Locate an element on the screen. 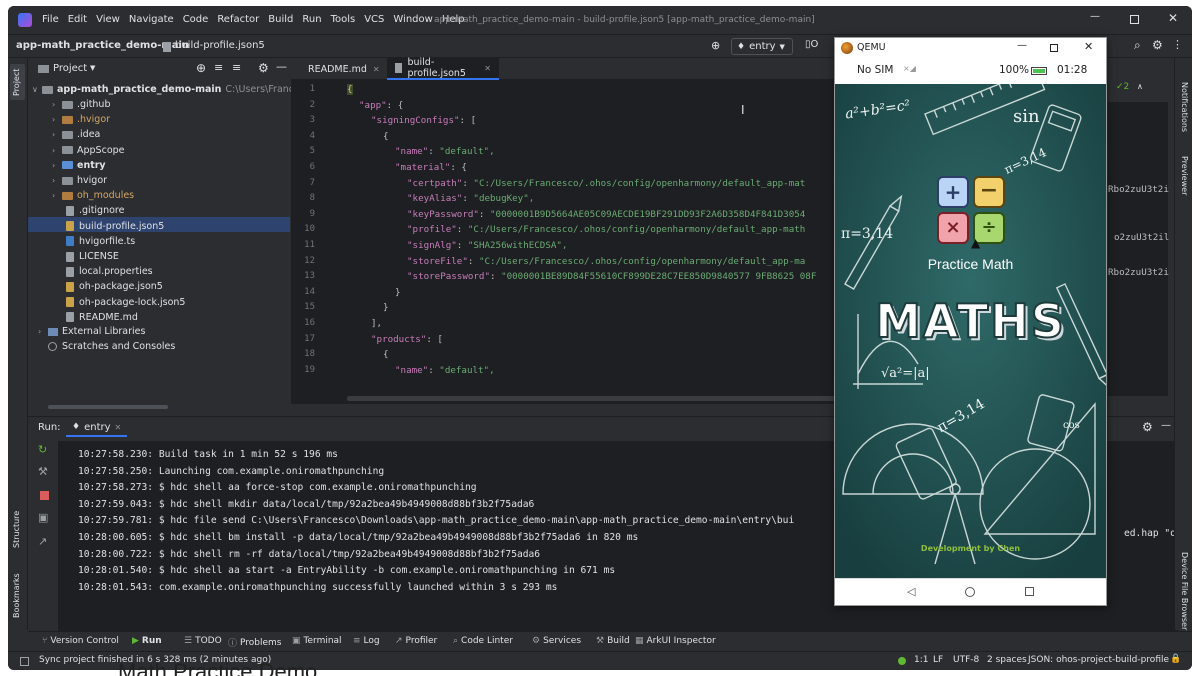  run-tab-entry: ♦ entry ✕ is located at coordinates (97, 428).